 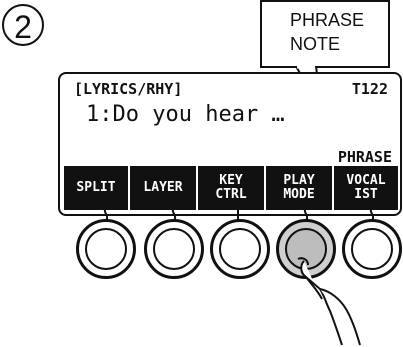 What do you see at coordinates (231, 194) in the screenshot?
I see `softkey-key-ctrl-line2: CTRL` at bounding box center [231, 194].